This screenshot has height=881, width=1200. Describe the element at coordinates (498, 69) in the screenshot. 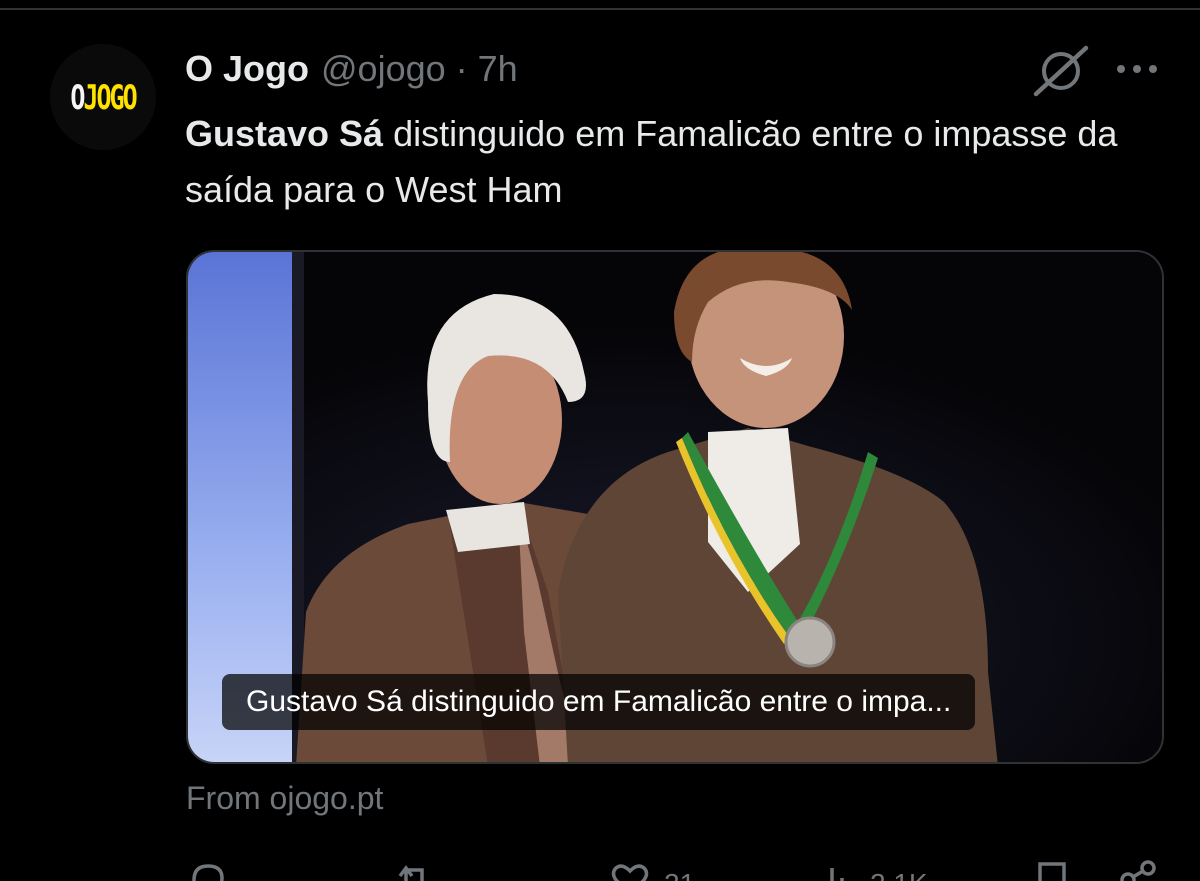

I see `timestamp: 7h` at that location.